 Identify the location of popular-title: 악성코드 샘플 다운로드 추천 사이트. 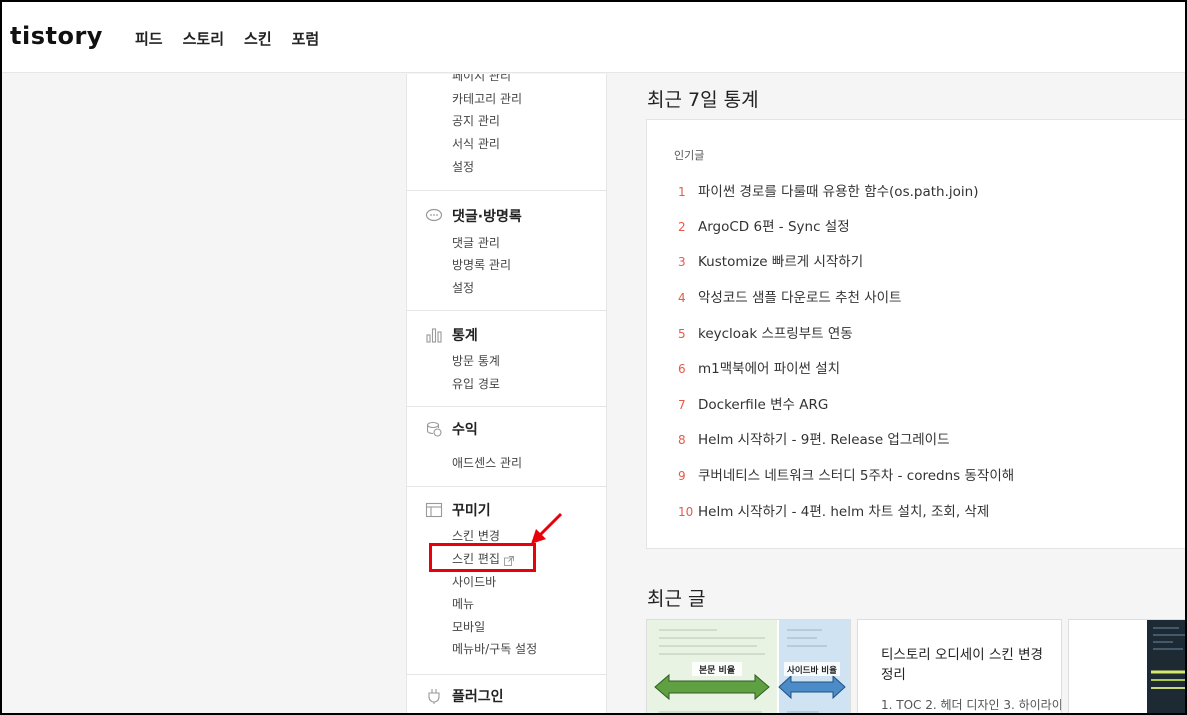
(799, 298).